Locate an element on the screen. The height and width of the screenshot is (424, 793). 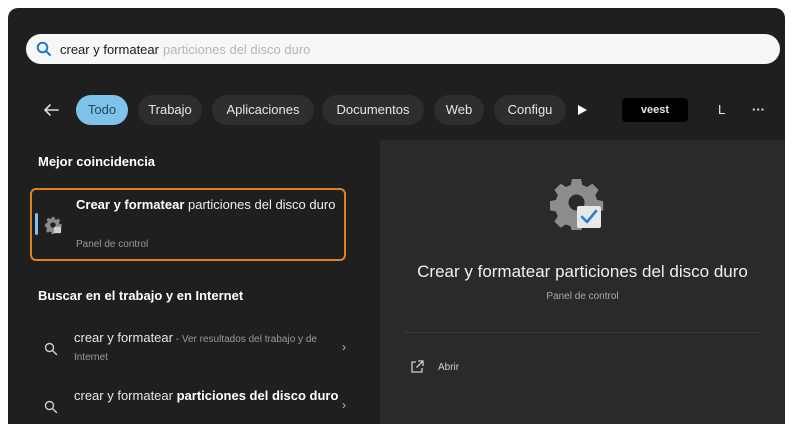
tab-veest: veest is located at coordinates (655, 110).